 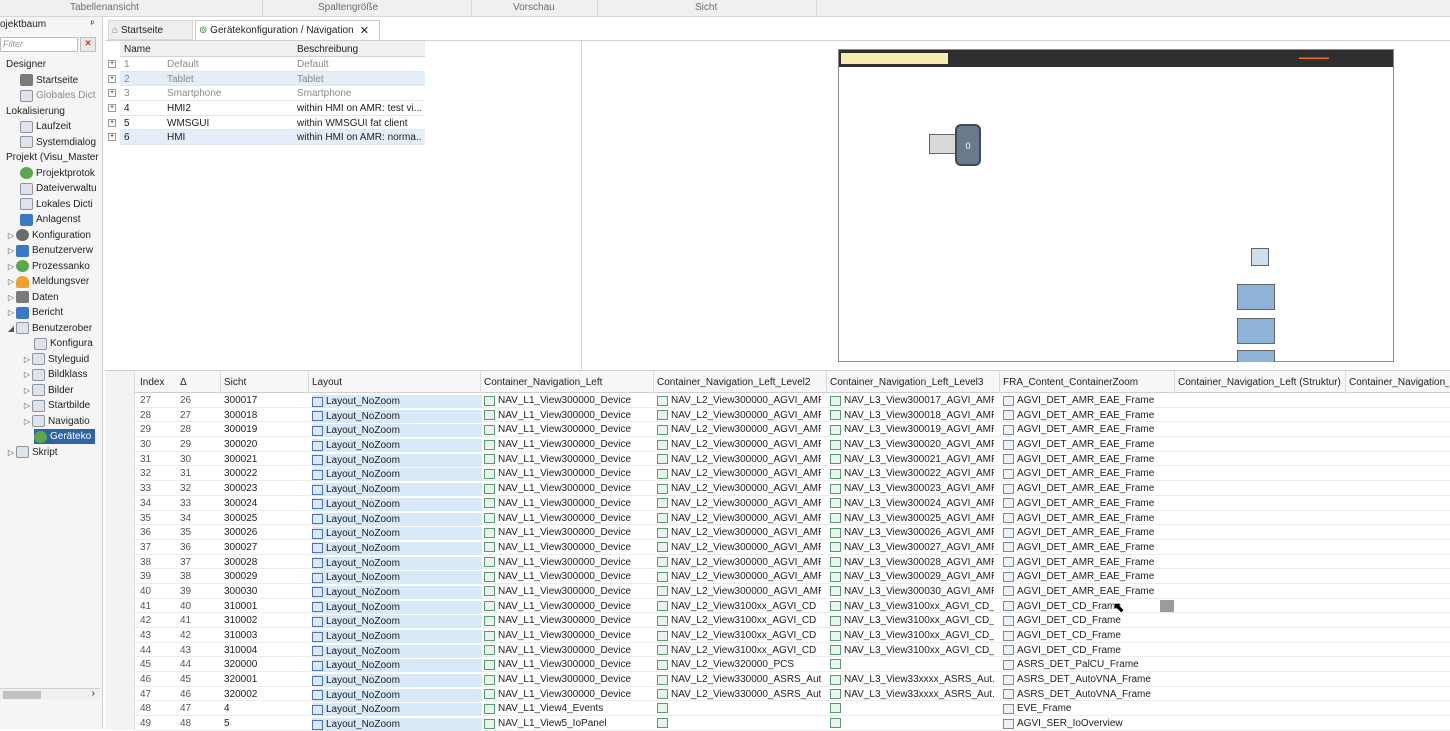 I want to click on grid-column-header: Container_Navigation_Left_Level2, so click(x=742, y=382).